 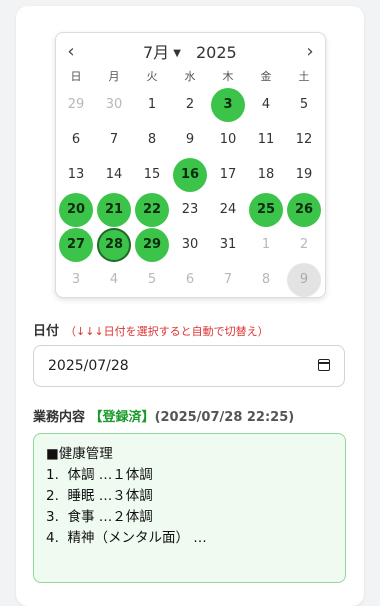 I want to click on date-label-text: 日付, so click(x=46, y=331).